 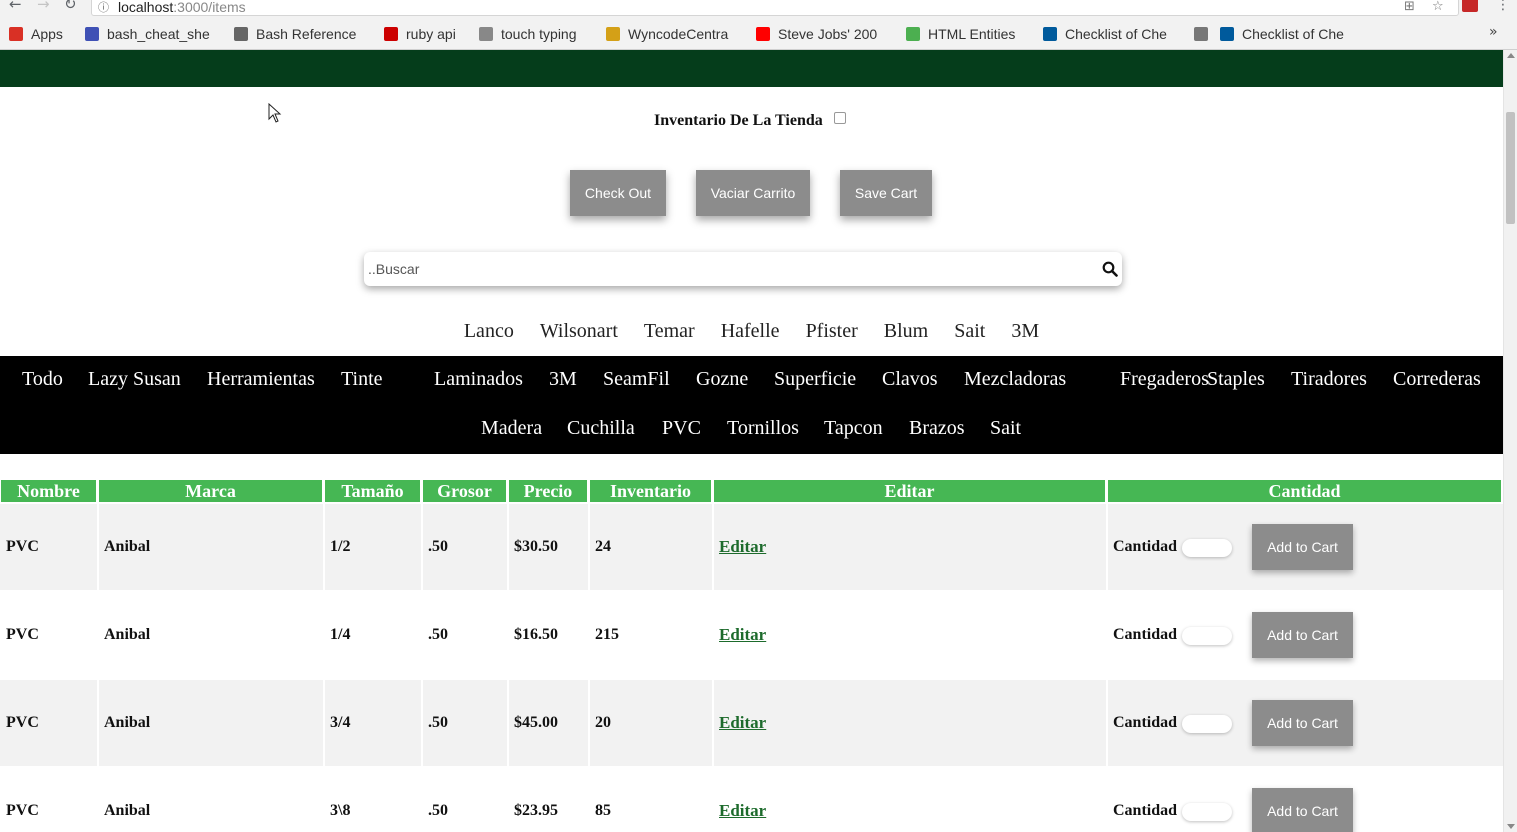 I want to click on category-link: Superficie, so click(x=815, y=379).